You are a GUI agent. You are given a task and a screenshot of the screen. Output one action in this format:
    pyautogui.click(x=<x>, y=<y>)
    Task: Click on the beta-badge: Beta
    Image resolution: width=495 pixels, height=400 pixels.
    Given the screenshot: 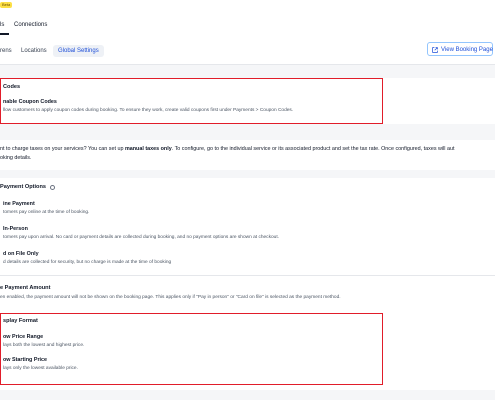 What is the action you would take?
    pyautogui.click(x=6, y=5)
    